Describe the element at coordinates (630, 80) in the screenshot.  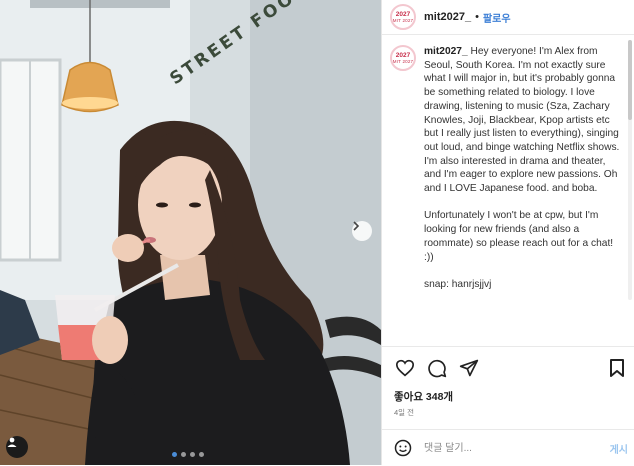
I see `scrollbar-thumb` at that location.